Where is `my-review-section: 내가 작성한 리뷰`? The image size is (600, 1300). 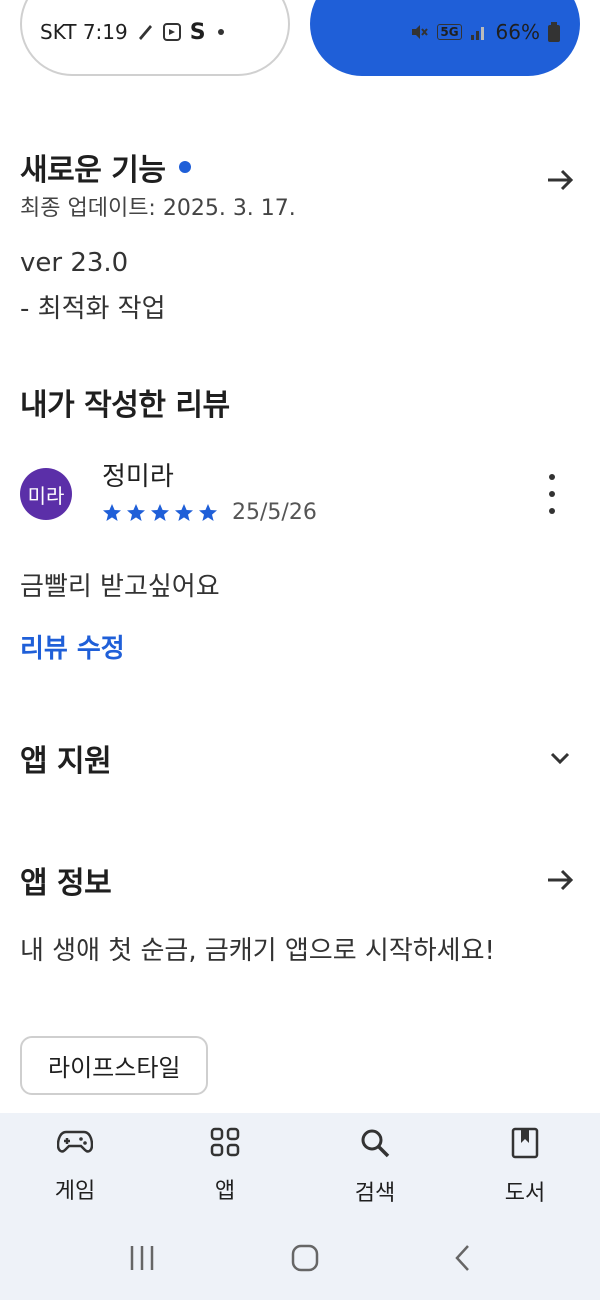 my-review-section: 내가 작성한 리뷰 is located at coordinates (300, 402).